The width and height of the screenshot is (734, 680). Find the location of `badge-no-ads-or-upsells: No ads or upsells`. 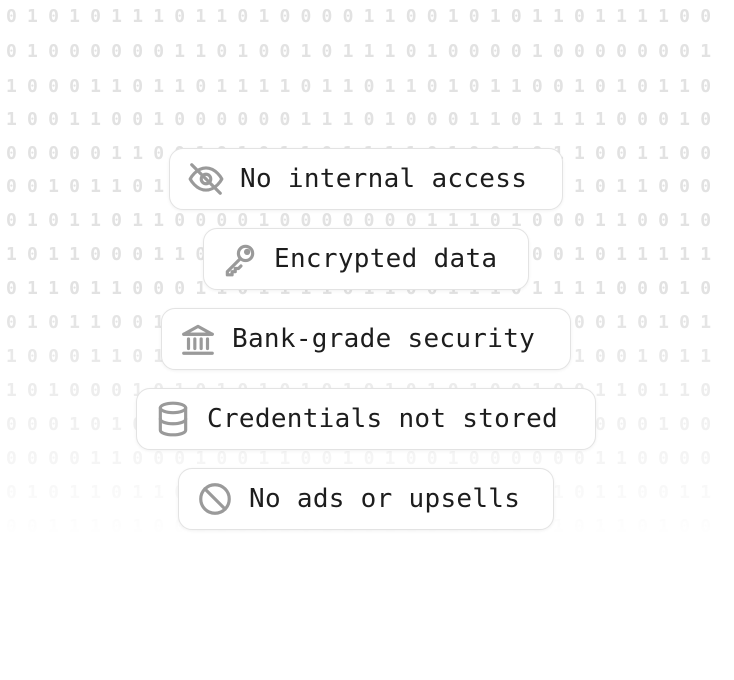

badge-no-ads-or-upsells: No ads or upsells is located at coordinates (366, 499).